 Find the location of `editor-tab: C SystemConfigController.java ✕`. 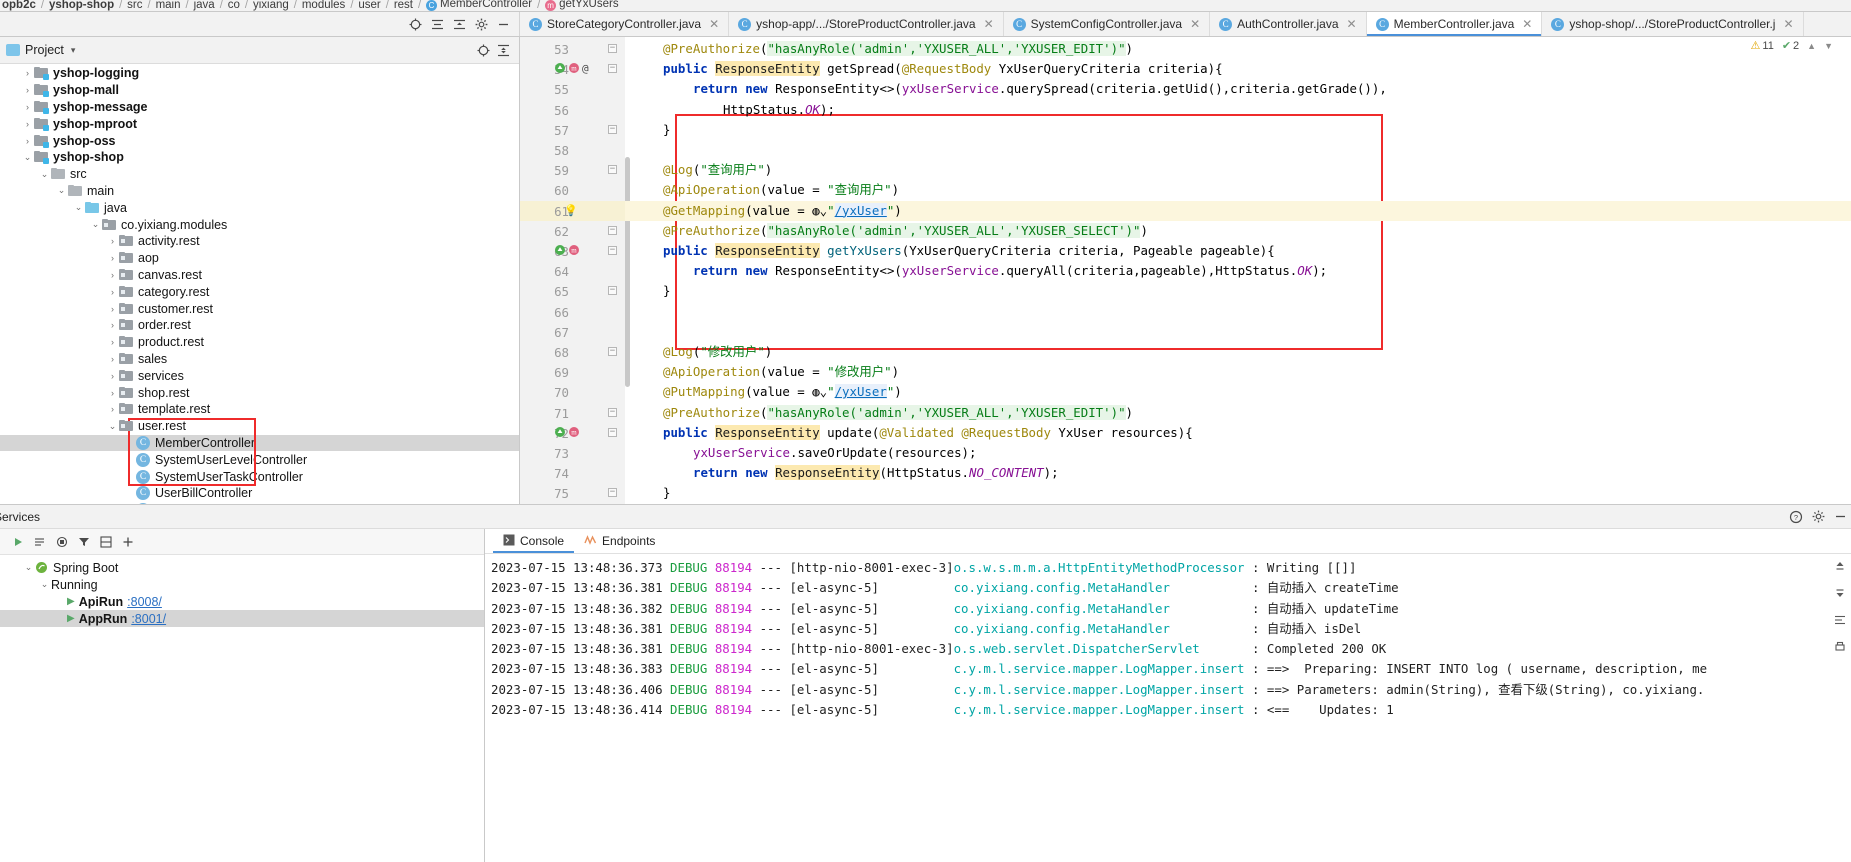

editor-tab: C SystemConfigController.java ✕ is located at coordinates (1107, 24).